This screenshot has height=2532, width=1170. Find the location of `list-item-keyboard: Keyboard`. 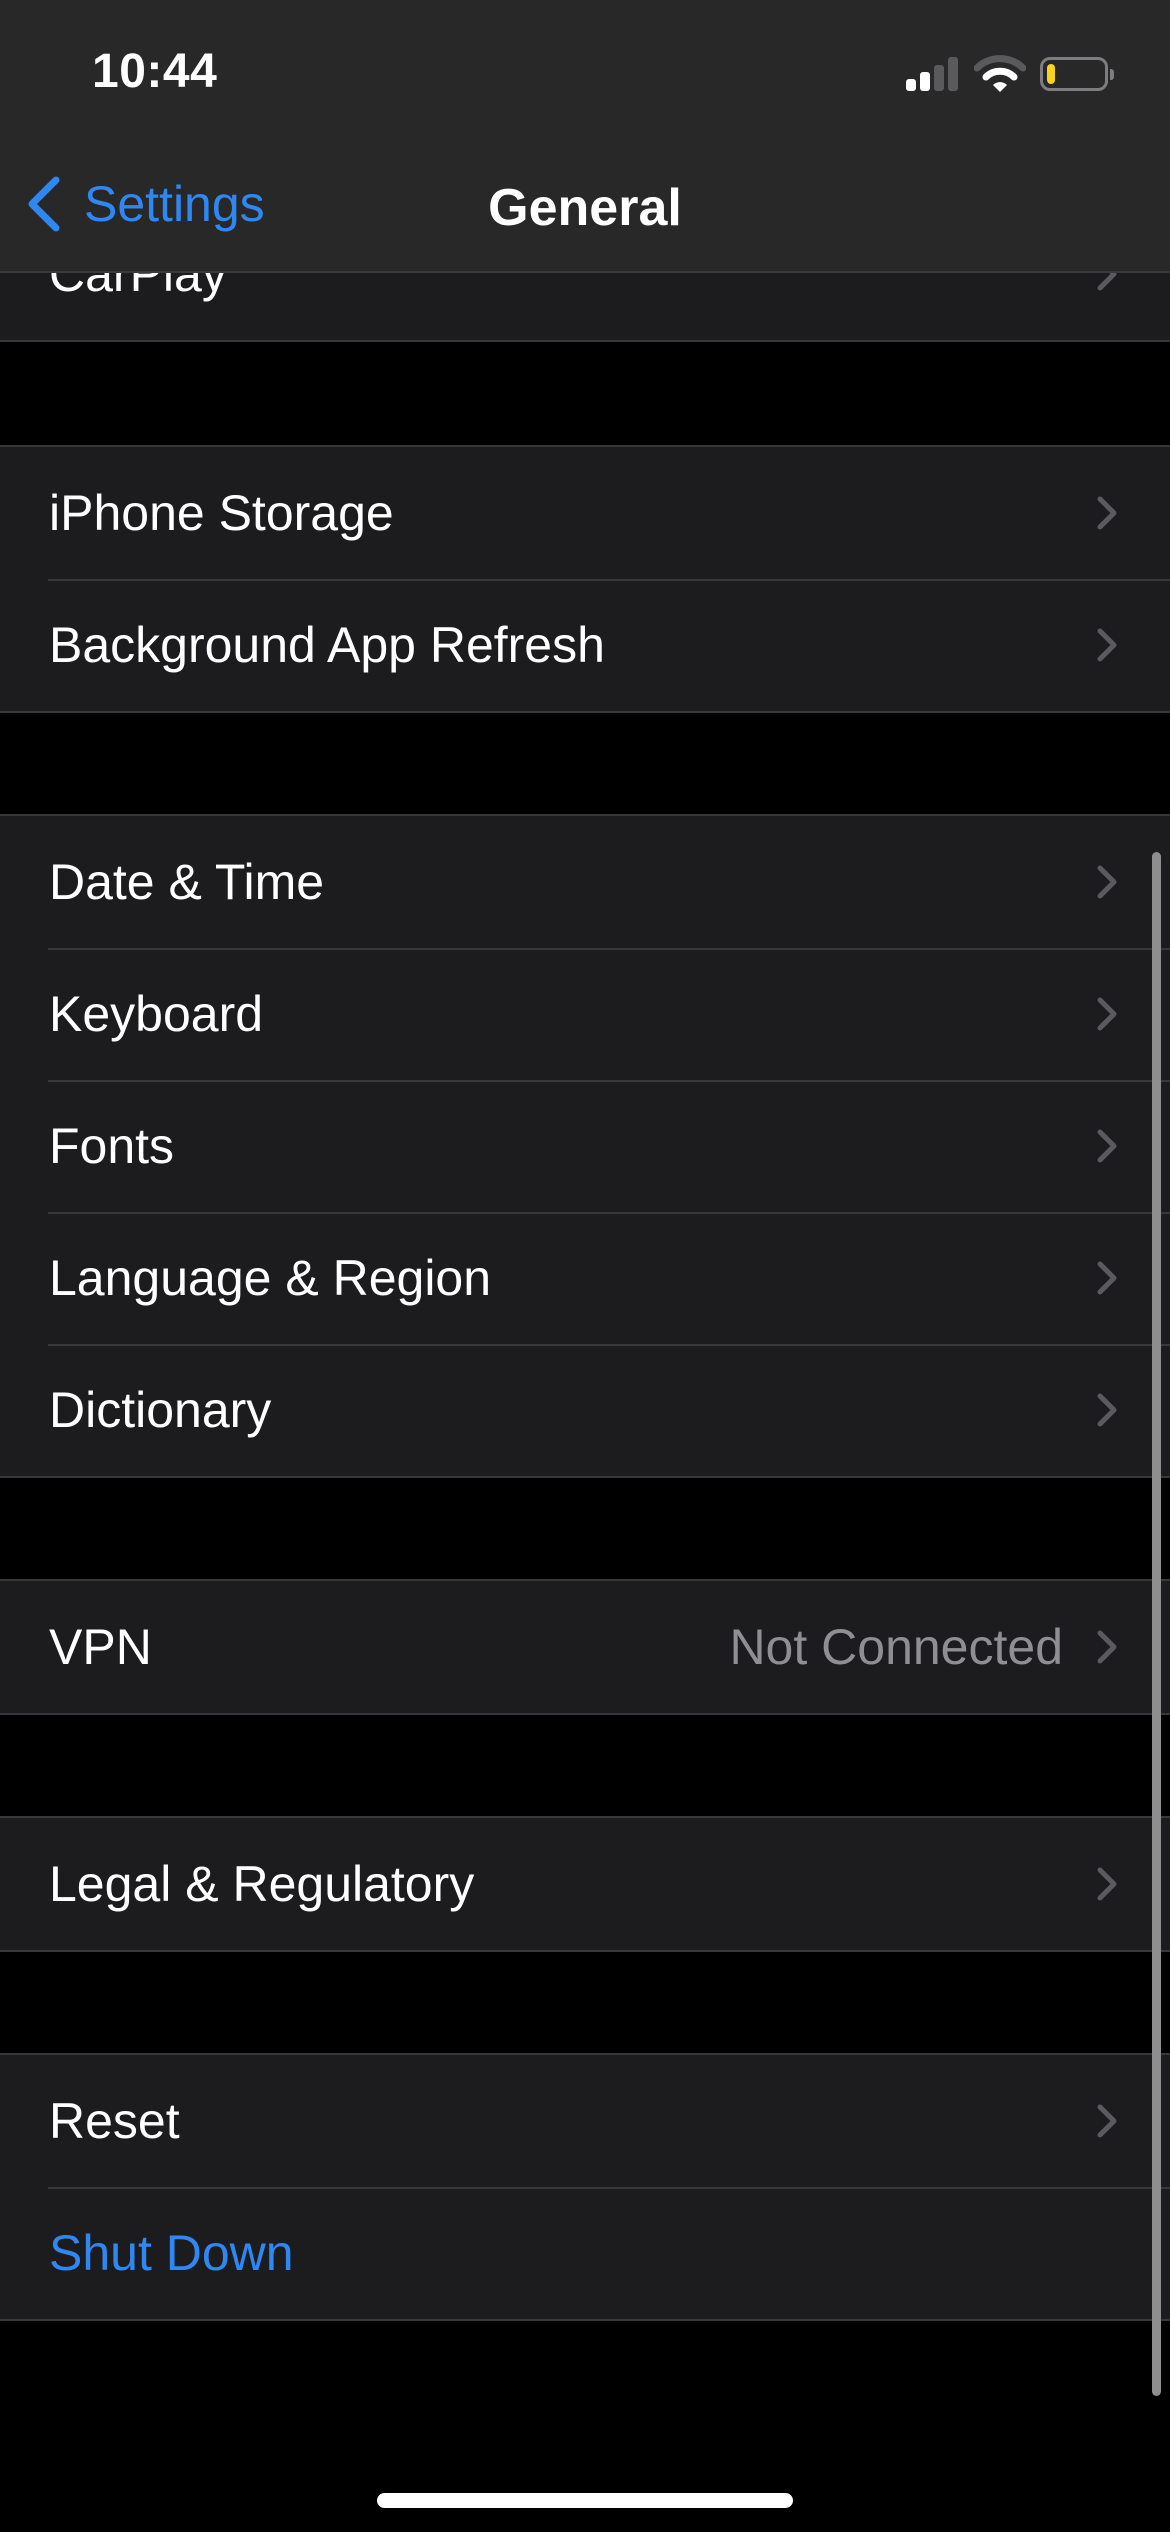

list-item-keyboard: Keyboard is located at coordinates (585, 1014).